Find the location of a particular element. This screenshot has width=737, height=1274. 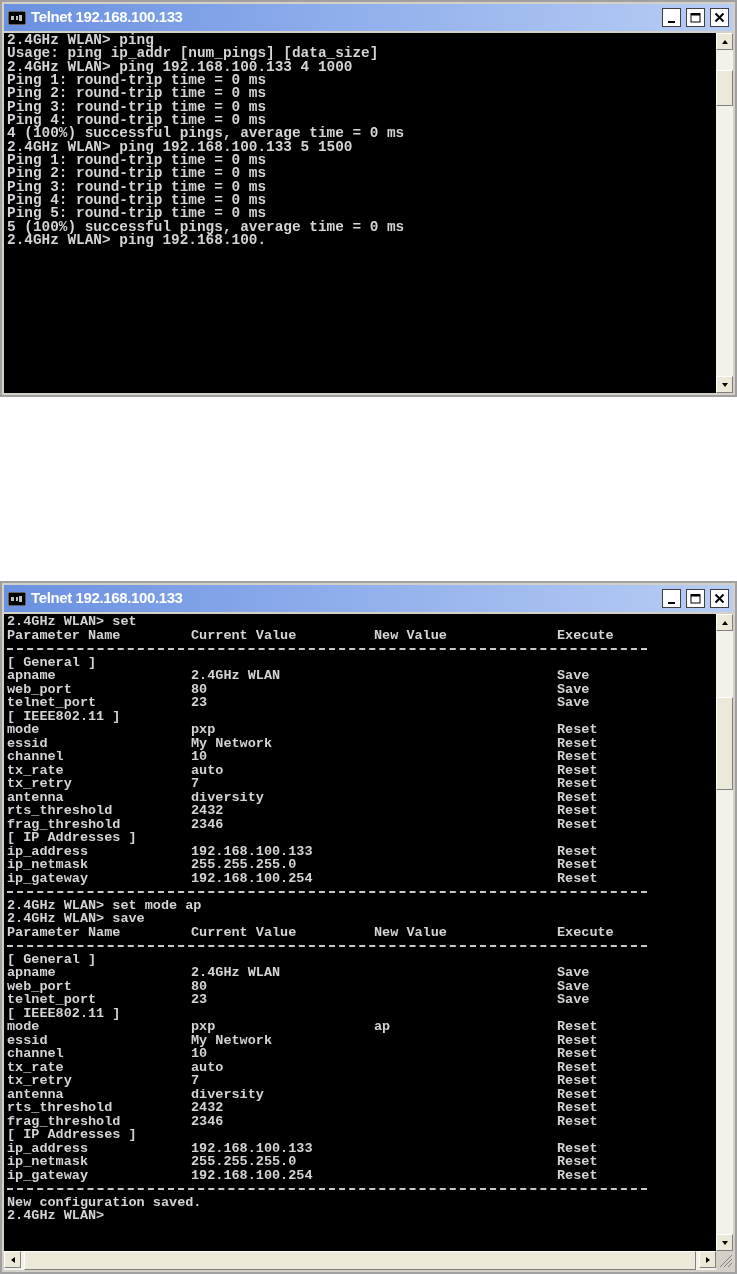

console-line: 2.4GHz WLAN> set is located at coordinates (72, 622).